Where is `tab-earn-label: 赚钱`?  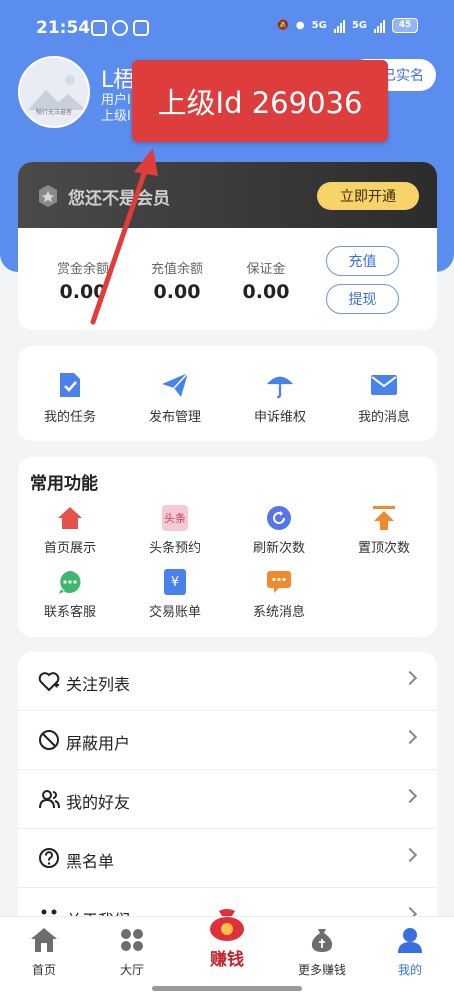 tab-earn-label: 赚钱 is located at coordinates (227, 960).